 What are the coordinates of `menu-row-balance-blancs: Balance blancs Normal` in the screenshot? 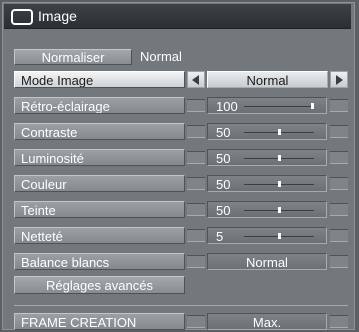 It's located at (181, 261).